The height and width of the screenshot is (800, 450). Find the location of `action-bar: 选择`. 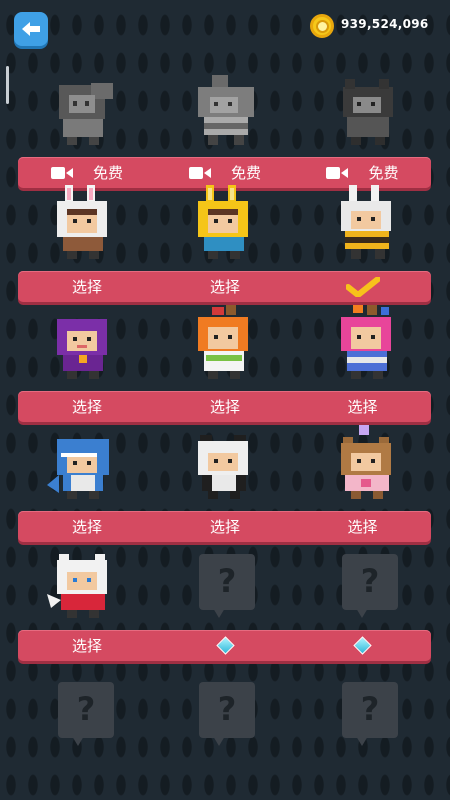

action-bar: 选择 is located at coordinates (224, 645).